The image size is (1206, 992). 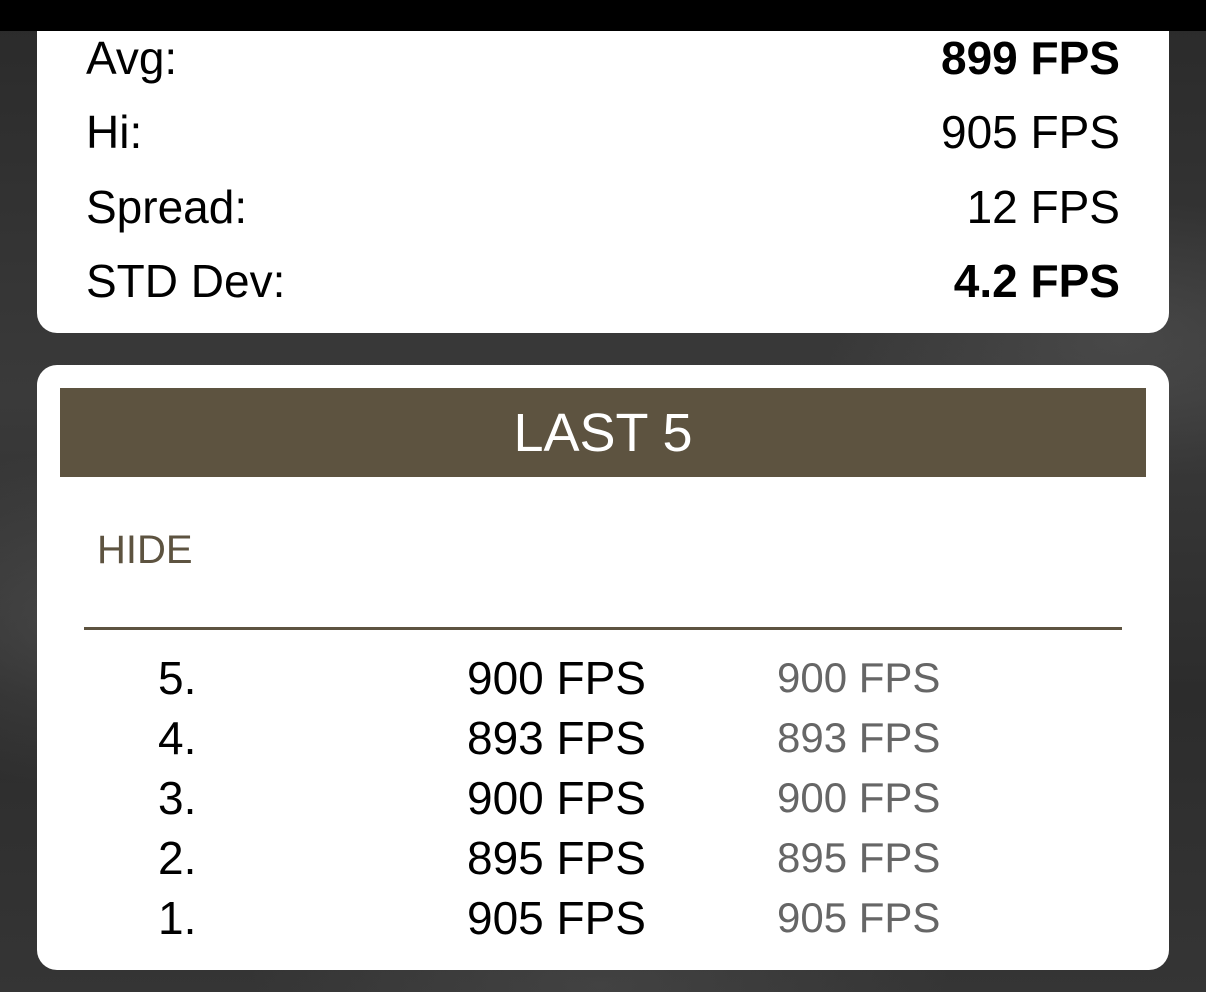 I want to click on shot-value: 905 FPS, so click(x=556, y=918).